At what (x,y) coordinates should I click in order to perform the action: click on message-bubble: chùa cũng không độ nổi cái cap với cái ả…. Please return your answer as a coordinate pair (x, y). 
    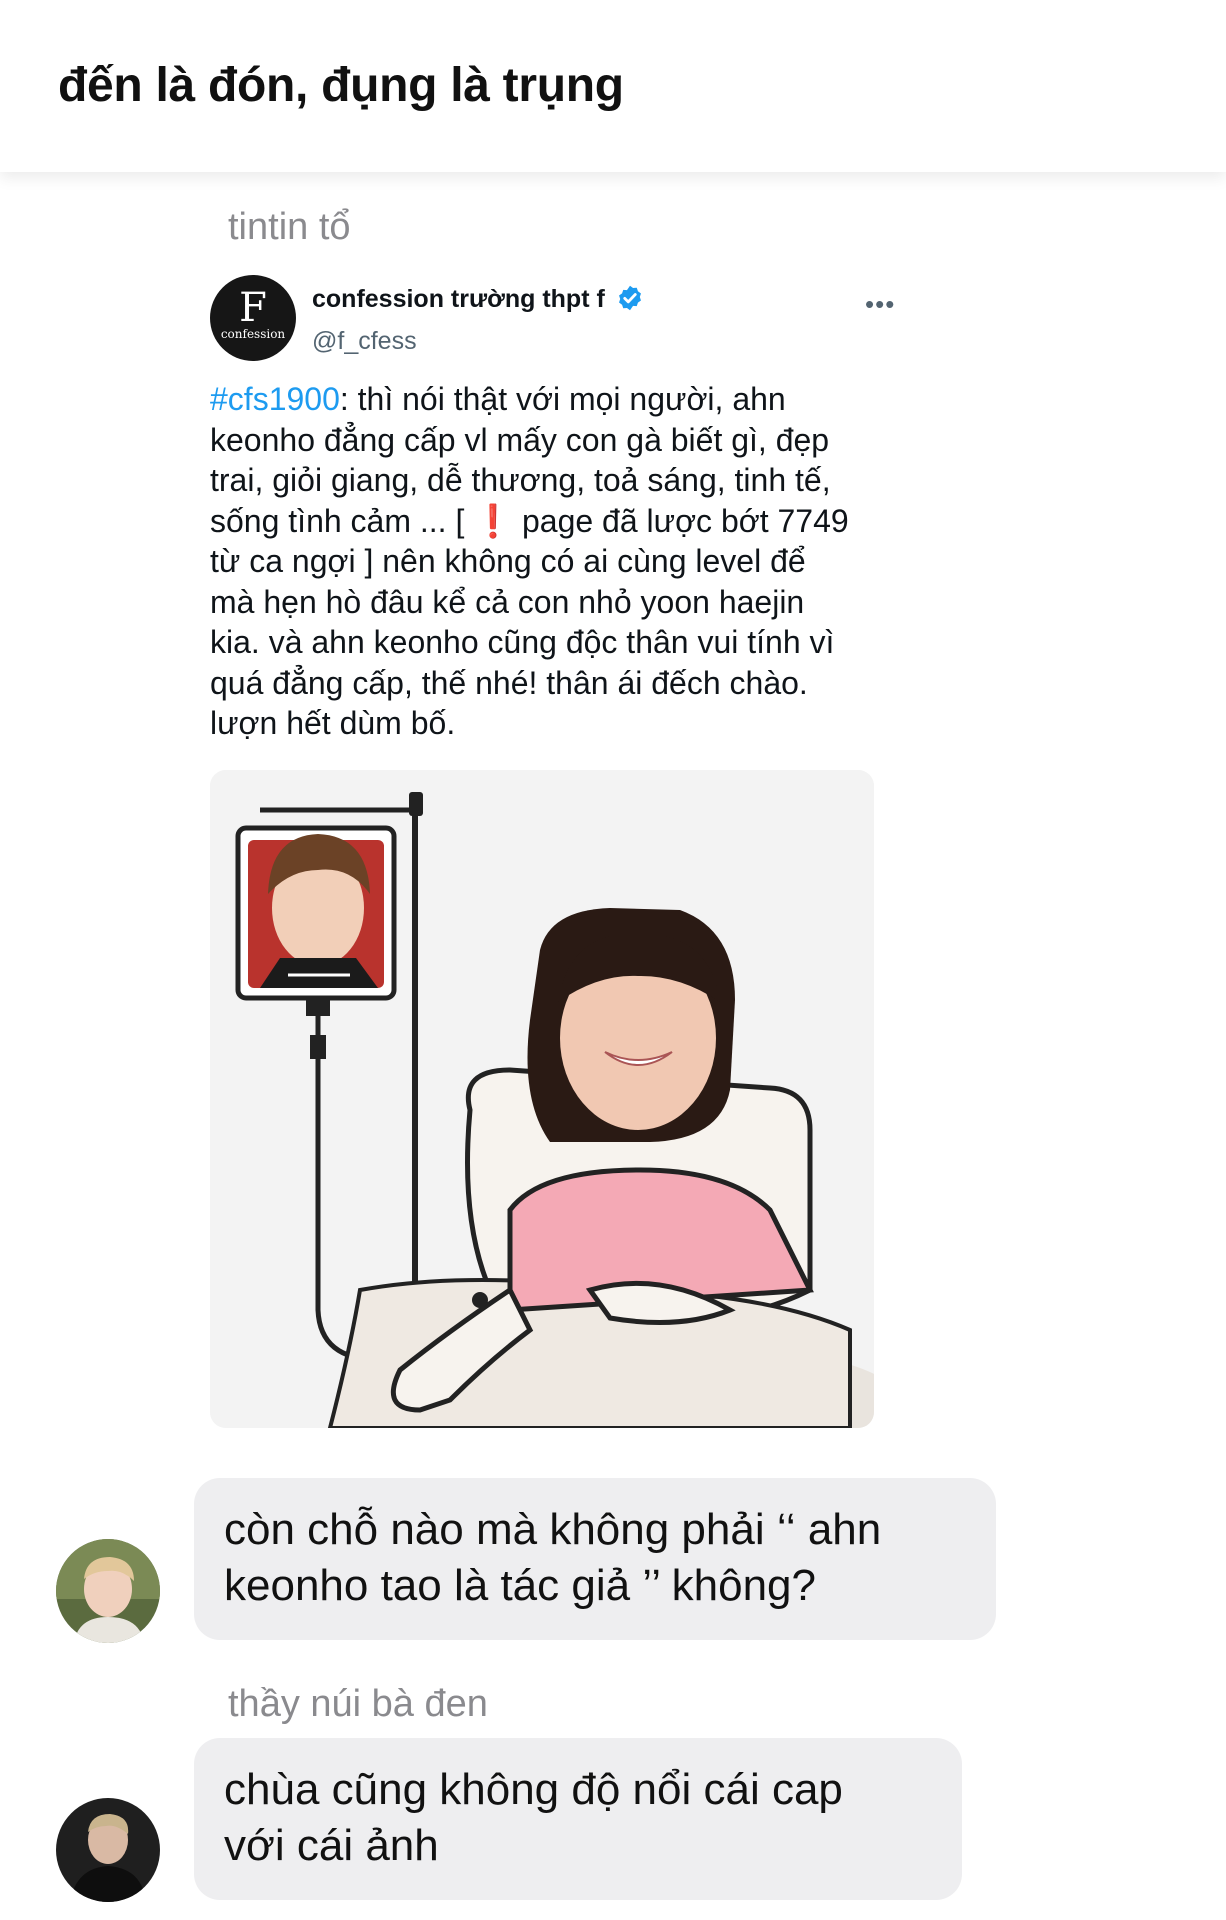
    Looking at the image, I should click on (578, 1819).